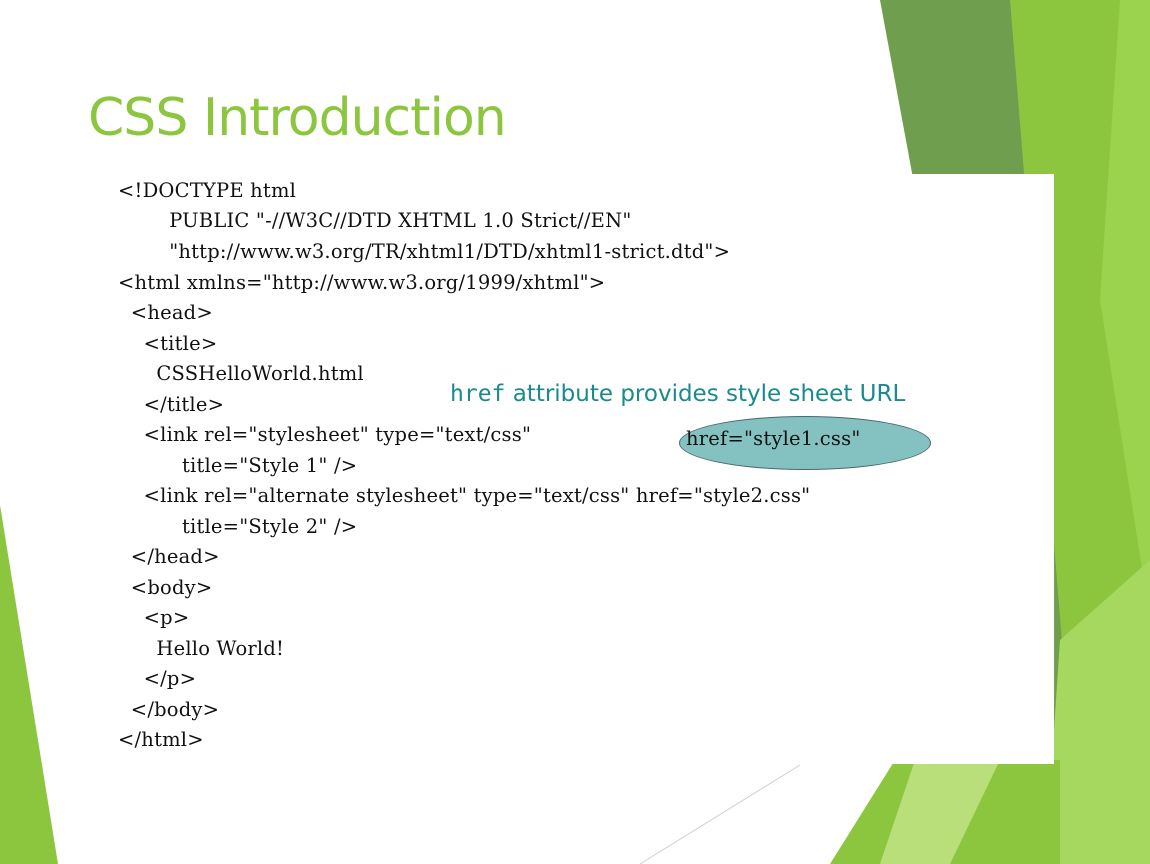 This screenshot has height=864, width=1150. I want to click on code-line: title="Style 2" />, so click(238, 526).